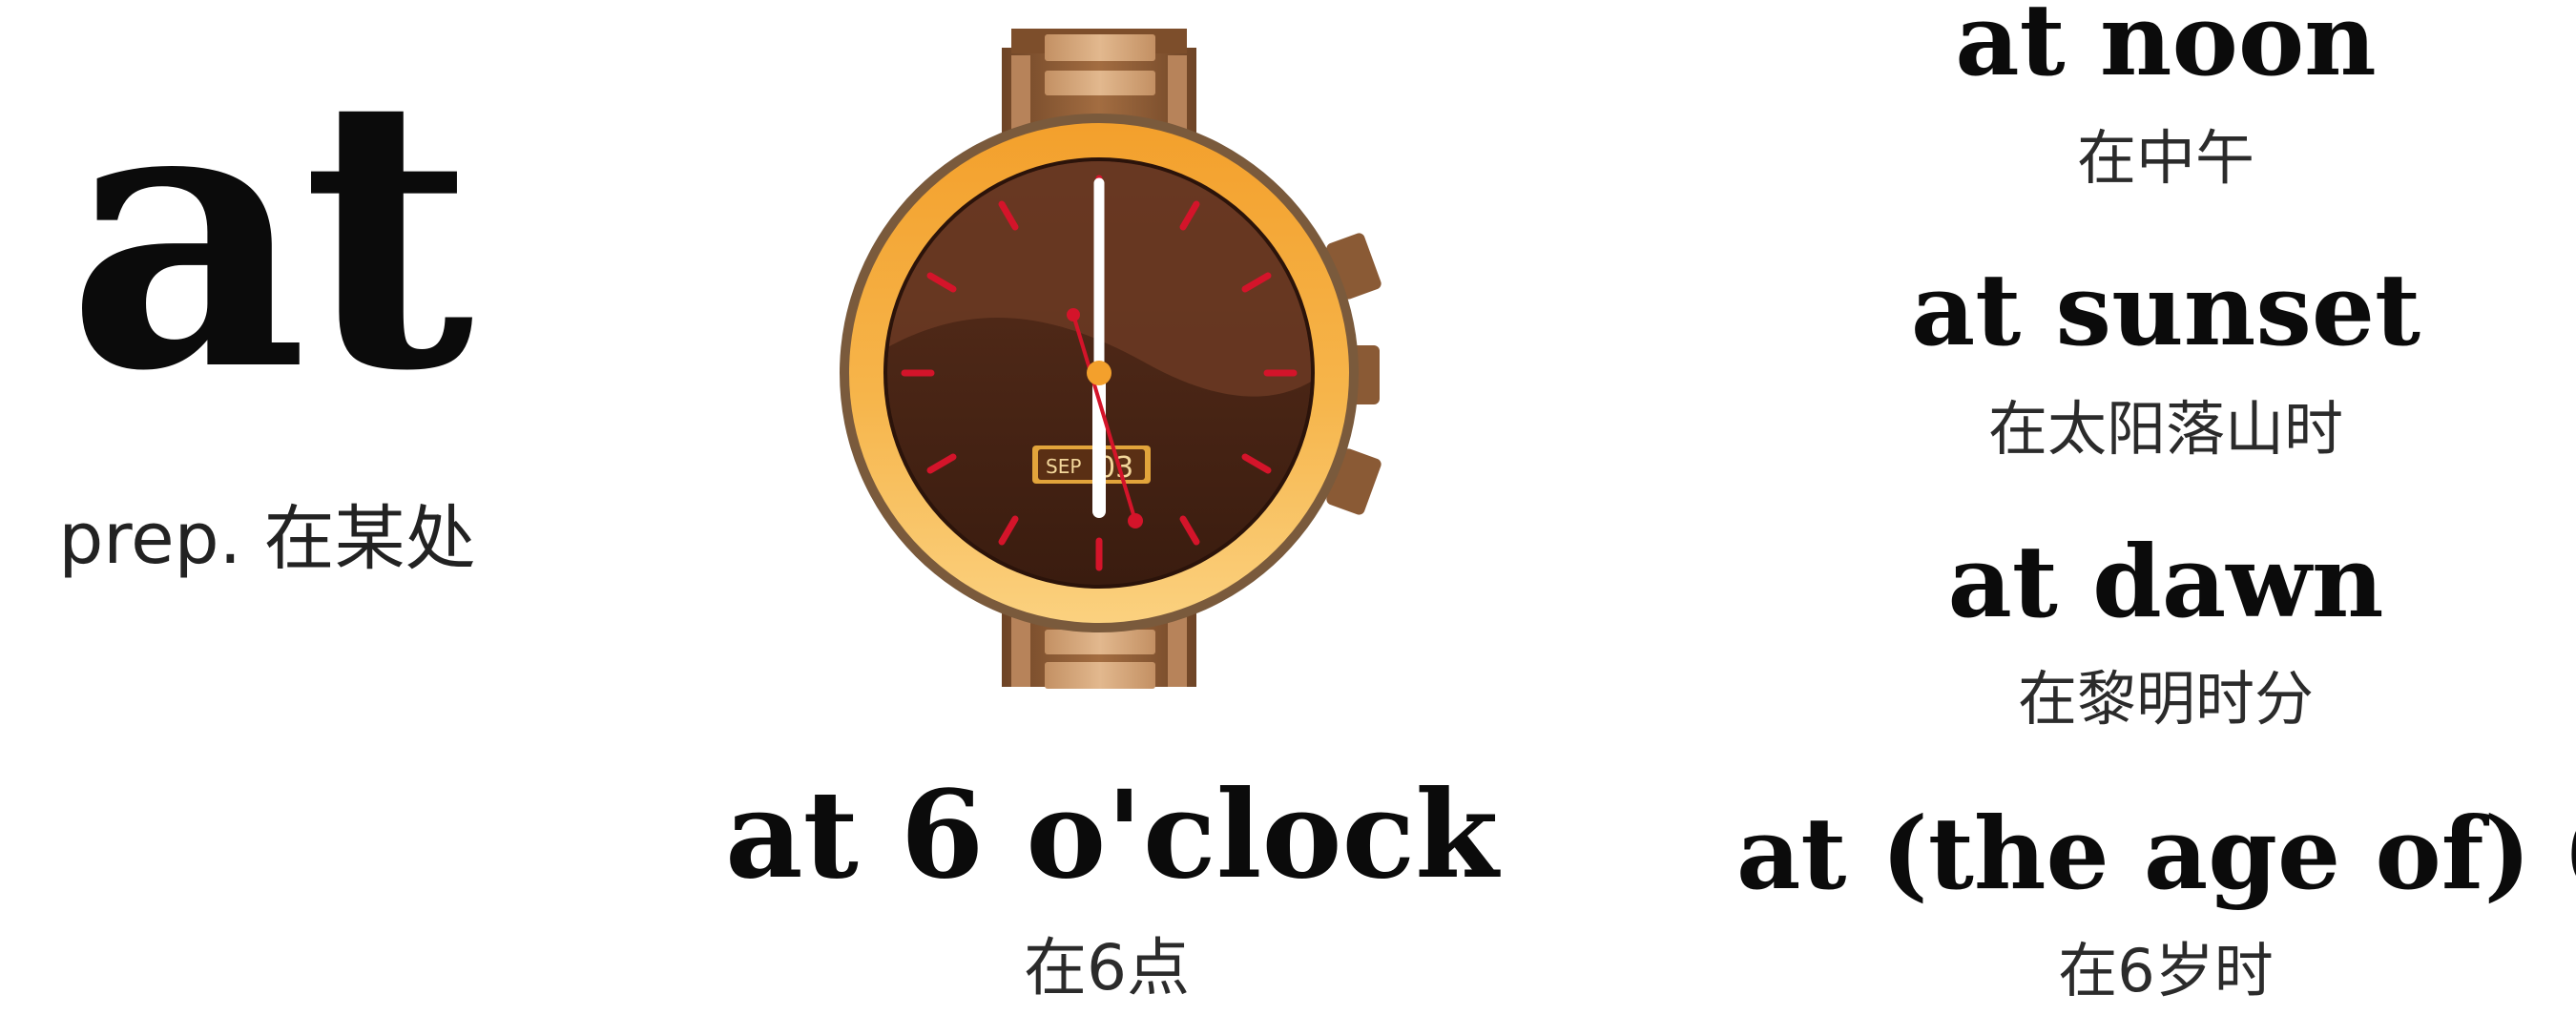 The height and width of the screenshot is (1015, 2576). What do you see at coordinates (1091, 465) in the screenshot?
I see `date-window: SEP 03` at bounding box center [1091, 465].